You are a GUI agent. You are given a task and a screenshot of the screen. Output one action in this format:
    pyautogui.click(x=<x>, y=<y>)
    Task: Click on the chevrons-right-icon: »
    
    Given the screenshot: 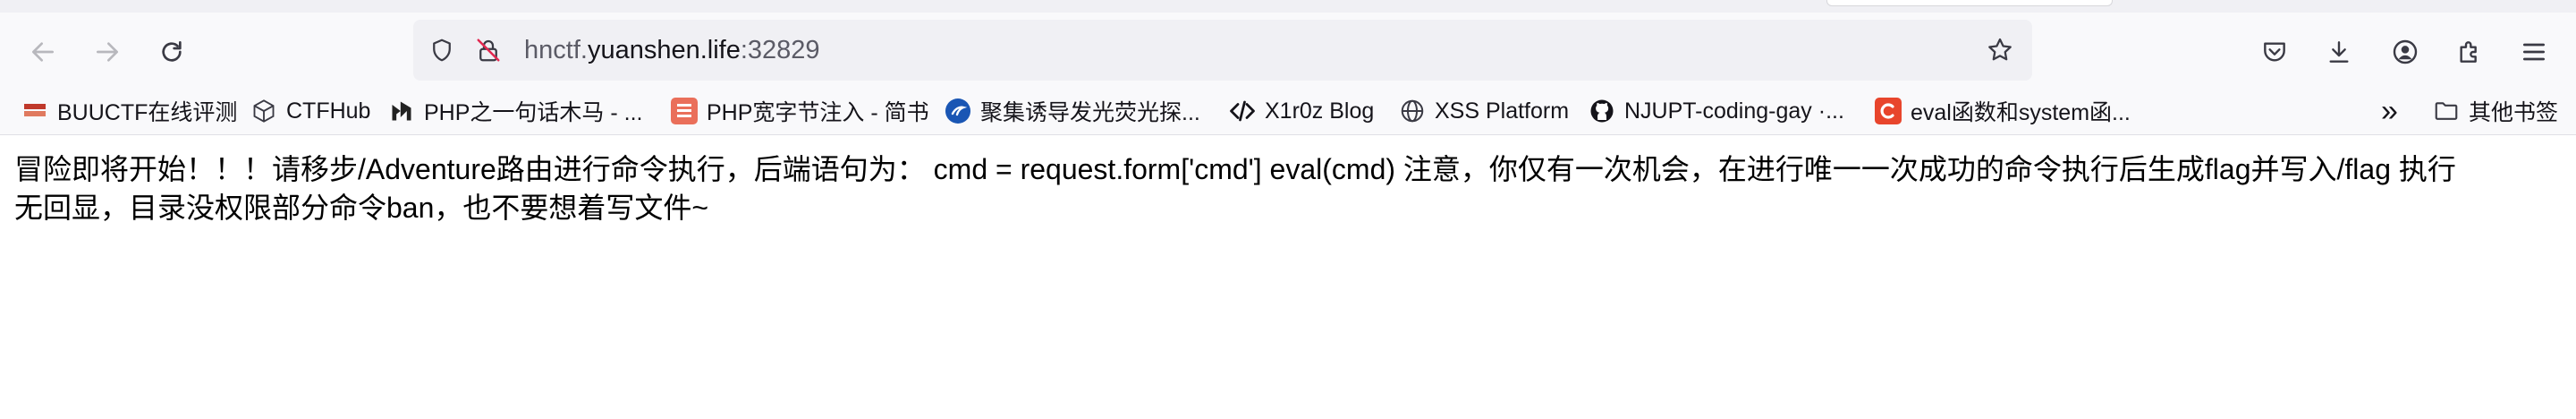 What is the action you would take?
    pyautogui.click(x=2389, y=111)
    